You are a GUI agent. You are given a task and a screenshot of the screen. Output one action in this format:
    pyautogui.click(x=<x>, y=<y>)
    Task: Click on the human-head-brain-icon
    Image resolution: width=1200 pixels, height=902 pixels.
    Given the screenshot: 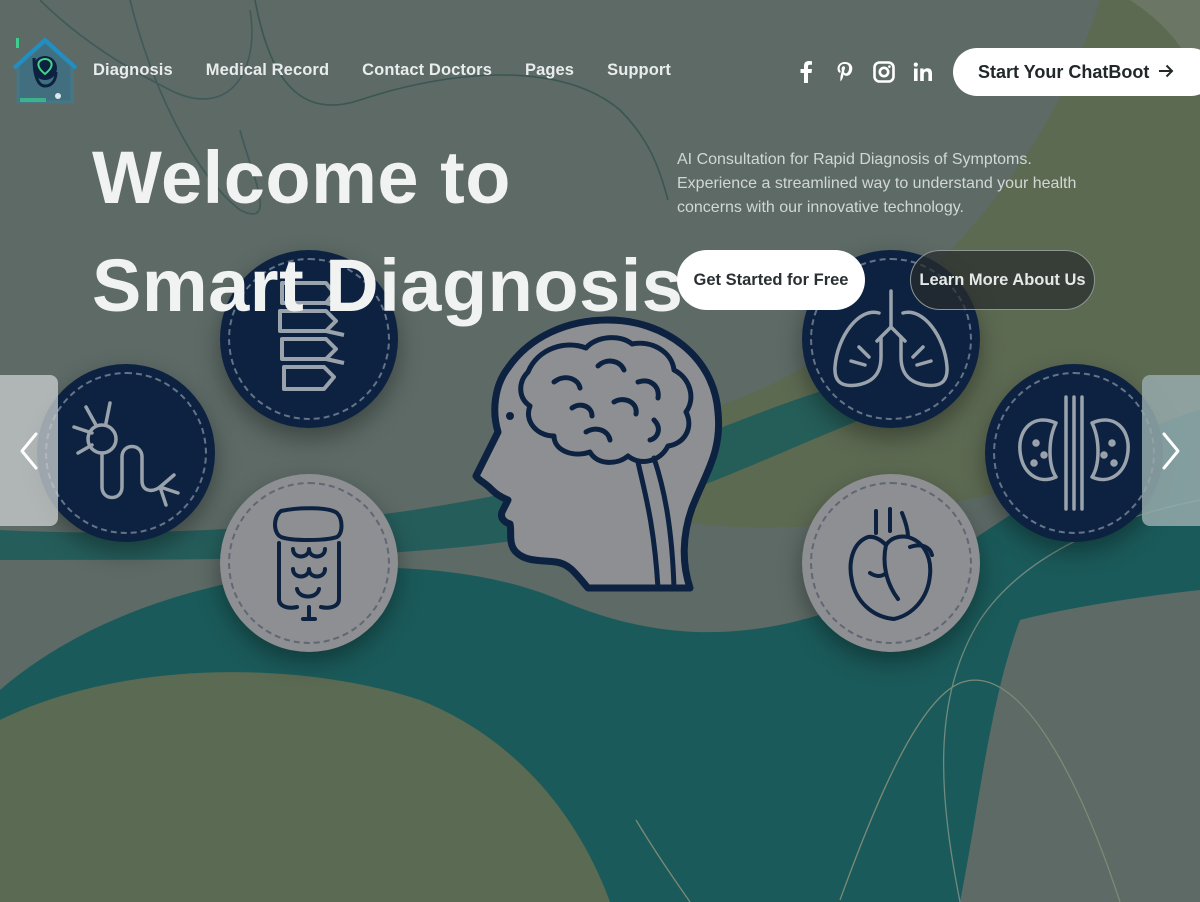 What is the action you would take?
    pyautogui.click(x=597, y=454)
    